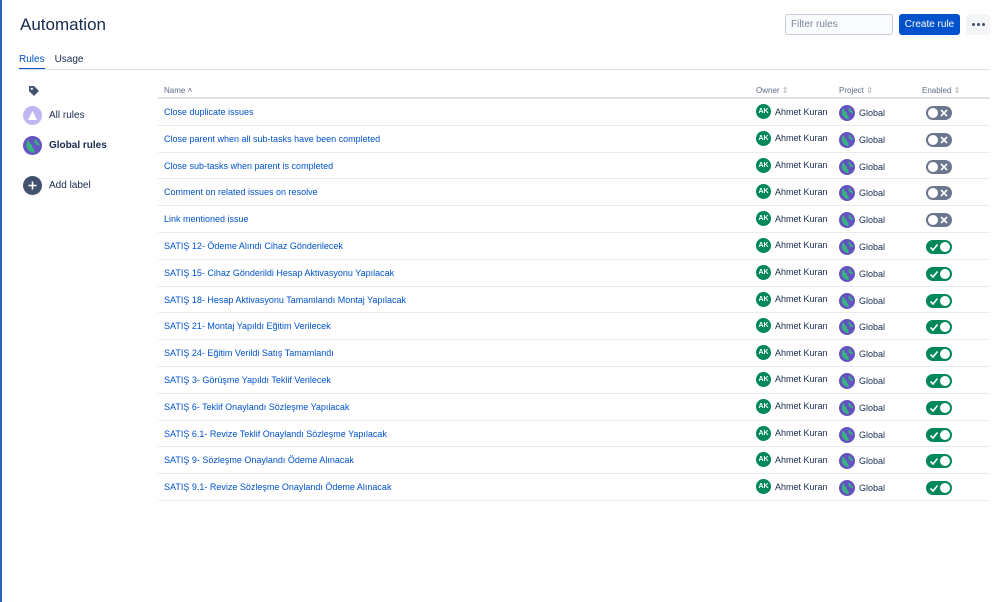 This screenshot has height=602, width=999. Describe the element at coordinates (772, 90) in the screenshot. I see `column-header-owner: Owner ⇕` at that location.